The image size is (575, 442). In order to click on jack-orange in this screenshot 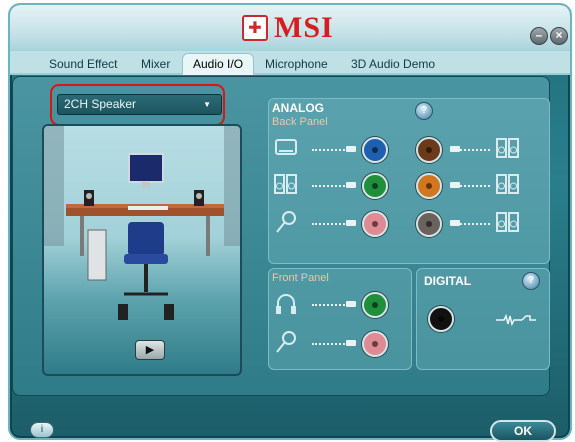, I will do `click(429, 186)`.